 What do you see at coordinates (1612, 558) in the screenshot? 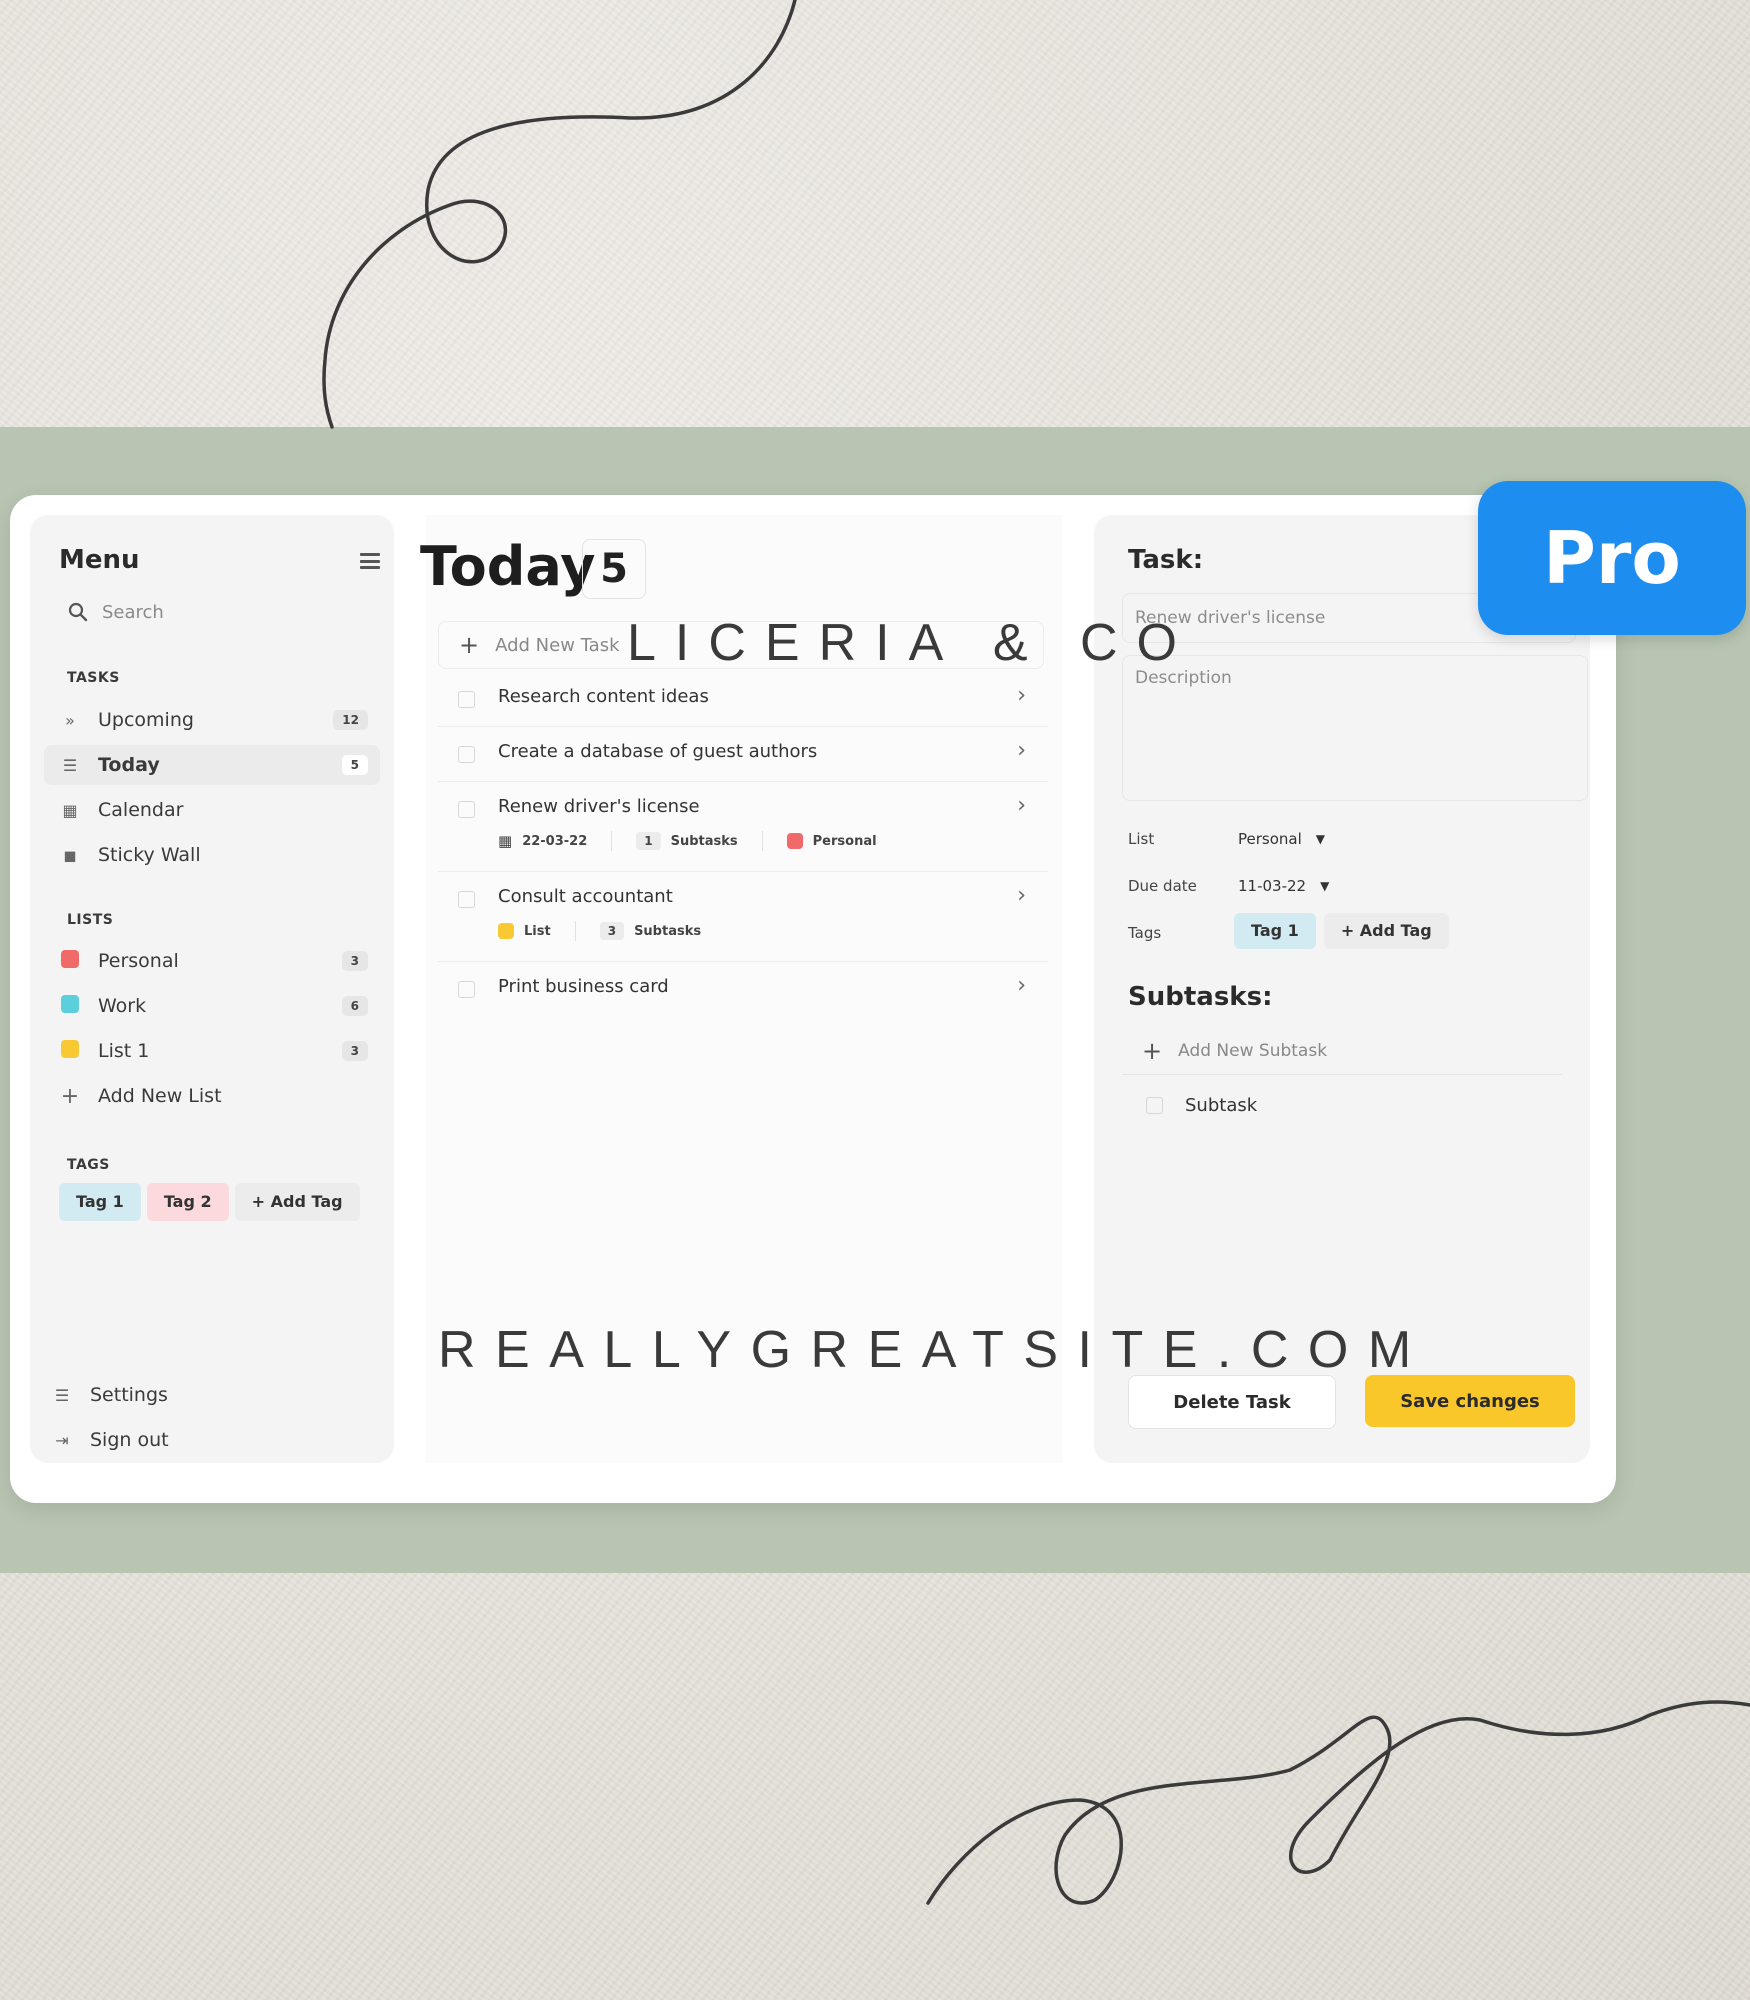
I see `pro-badge: Pro` at bounding box center [1612, 558].